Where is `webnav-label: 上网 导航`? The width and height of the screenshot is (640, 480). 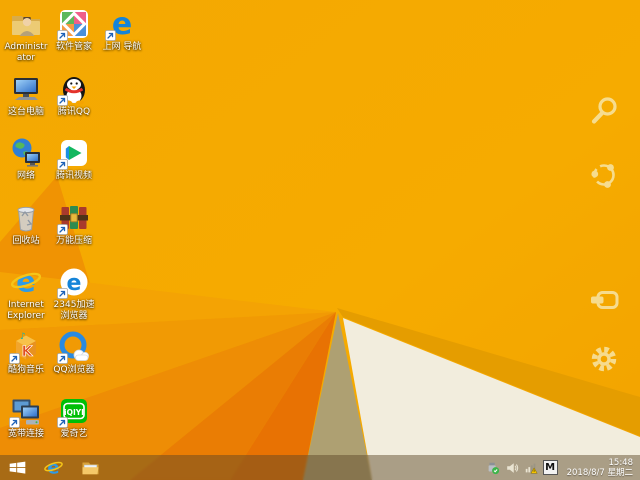 webnav-label: 上网 导航 is located at coordinates (122, 47).